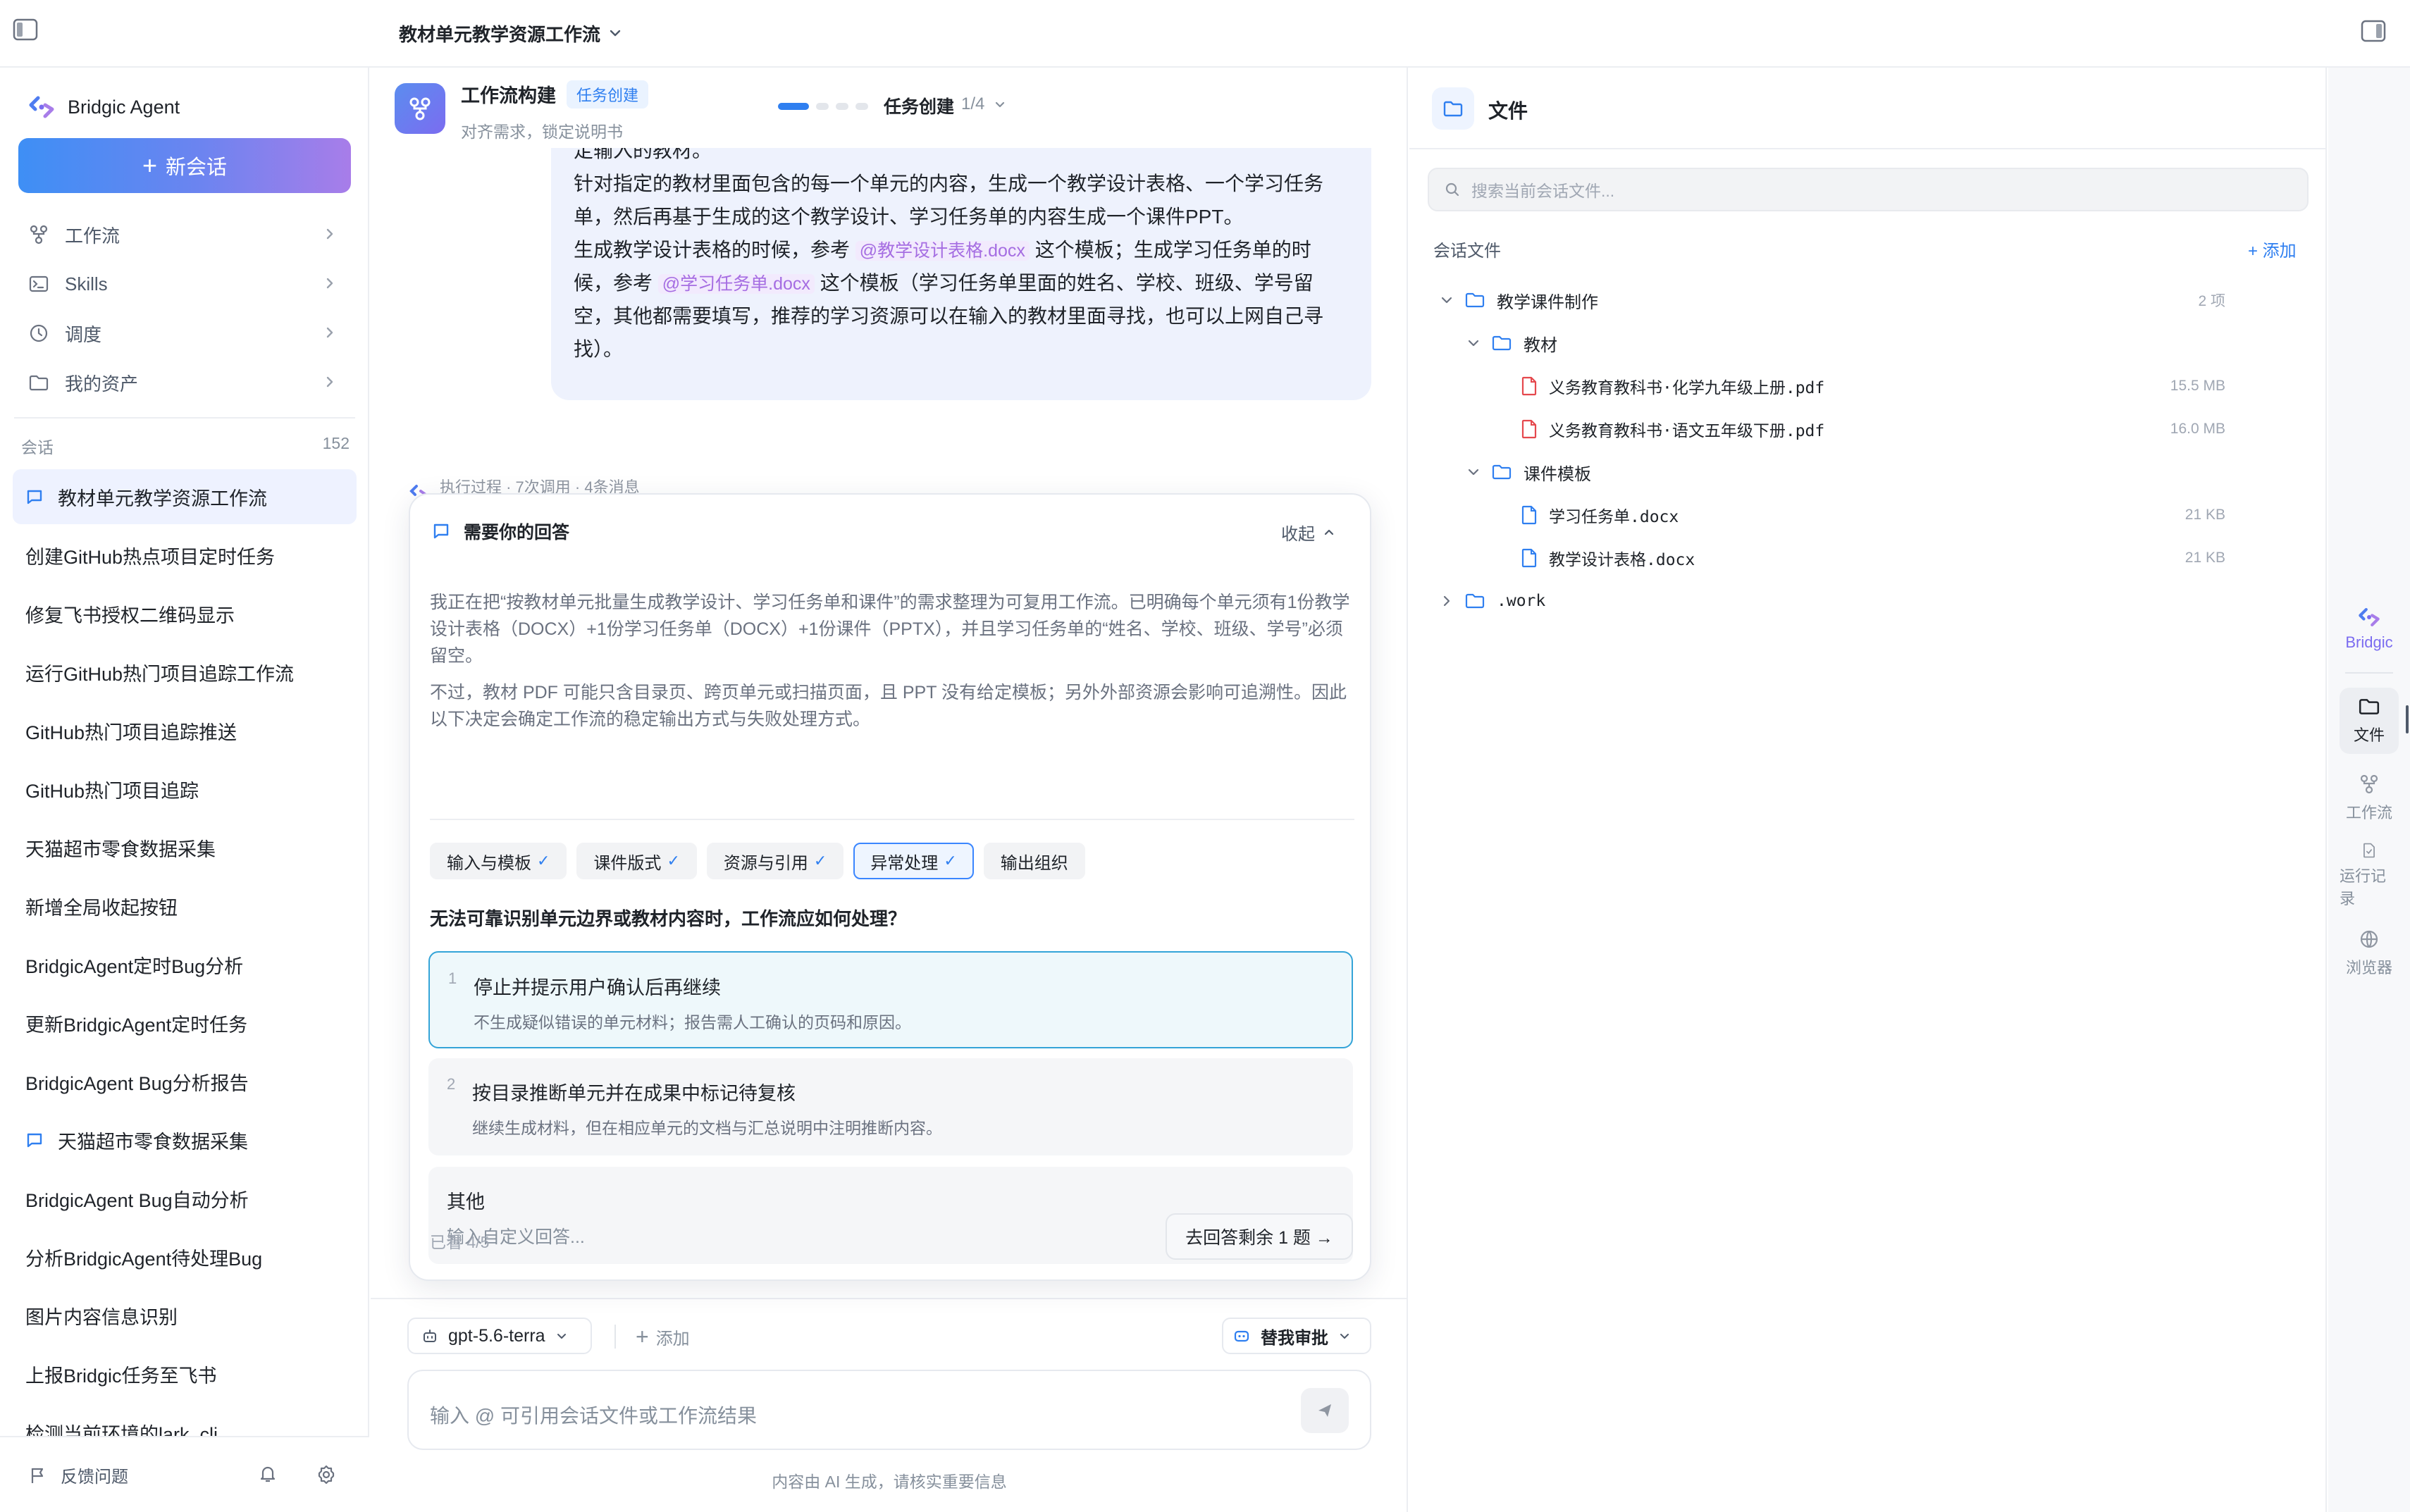 This screenshot has height=1512, width=2410. I want to click on model-selector: gpt-5.6-terra, so click(500, 1336).